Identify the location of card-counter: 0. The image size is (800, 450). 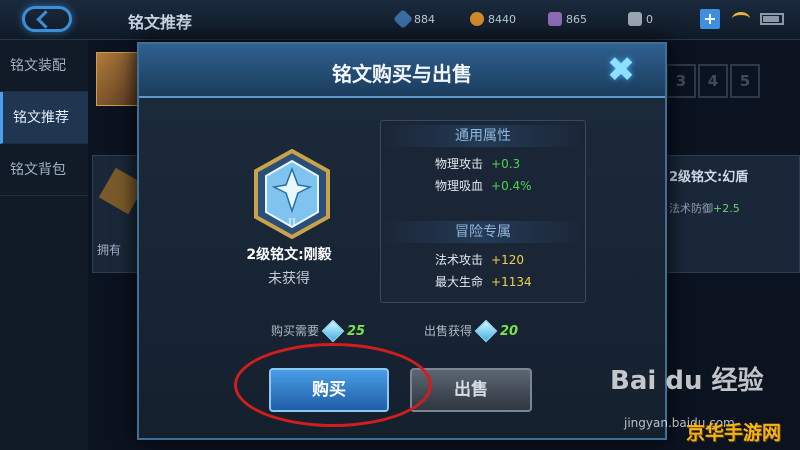
(640, 19).